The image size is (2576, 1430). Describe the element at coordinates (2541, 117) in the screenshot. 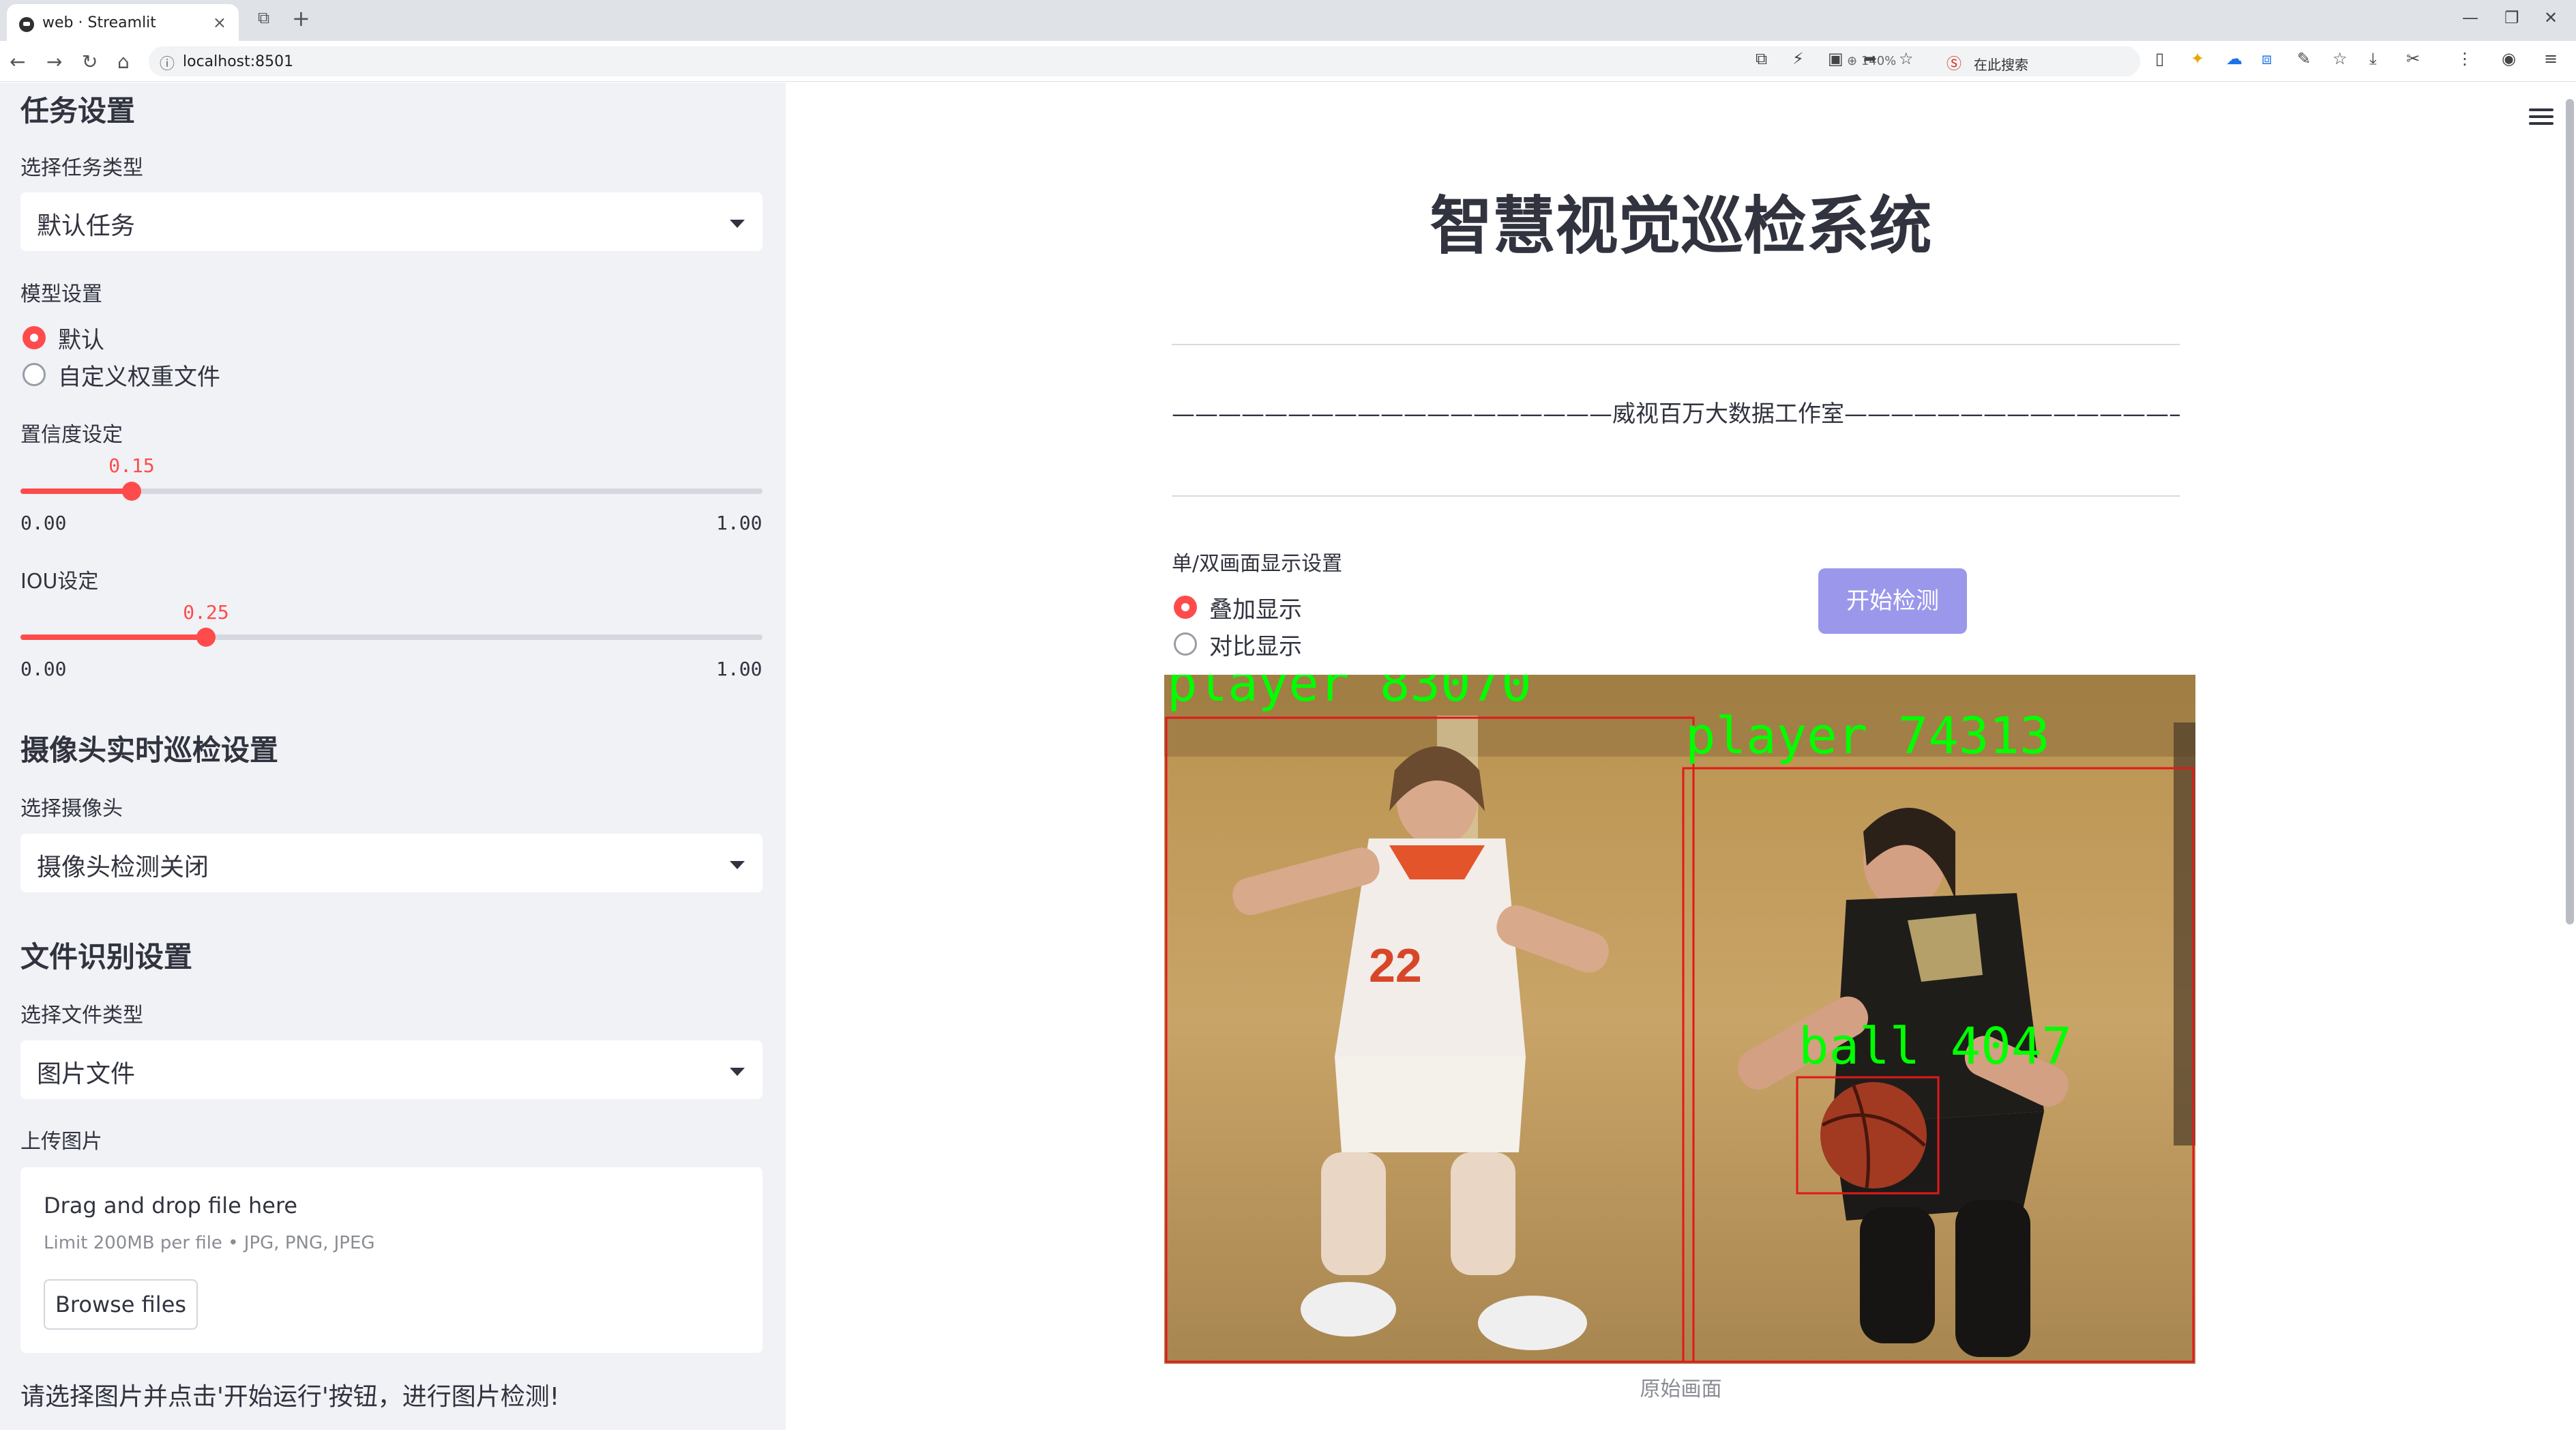

I see `hamburger-menu-icon` at that location.